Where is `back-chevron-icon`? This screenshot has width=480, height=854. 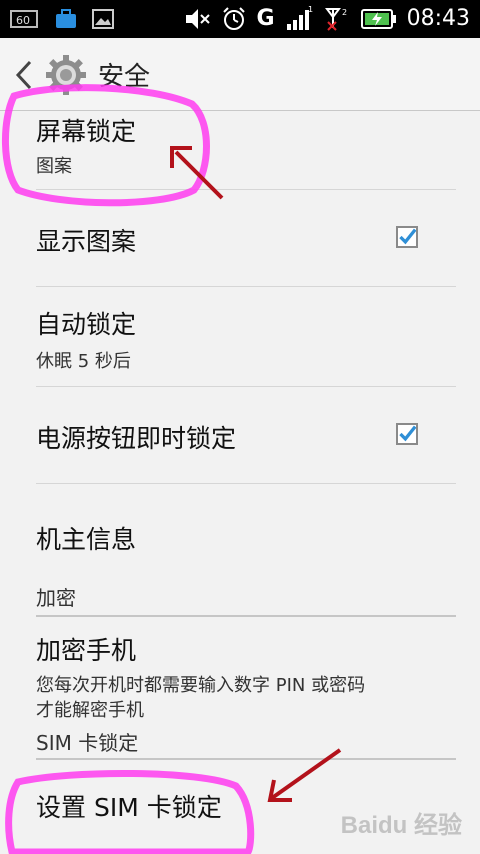 back-chevron-icon is located at coordinates (24, 75).